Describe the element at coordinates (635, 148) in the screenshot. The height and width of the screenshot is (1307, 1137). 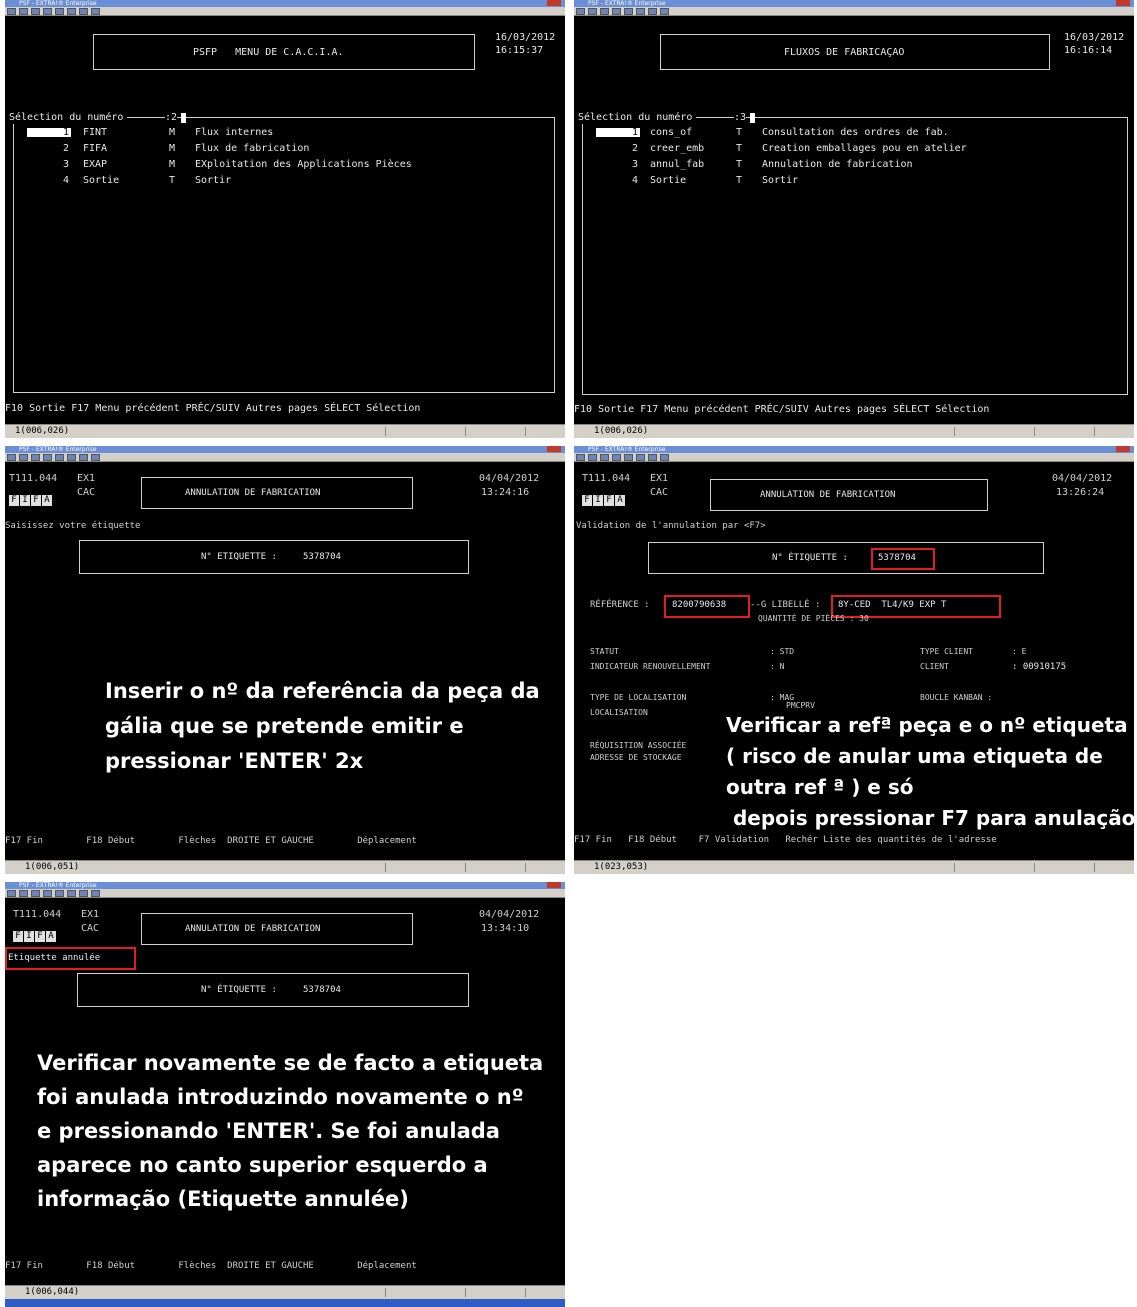
I see `menu-item-number: 2` at that location.